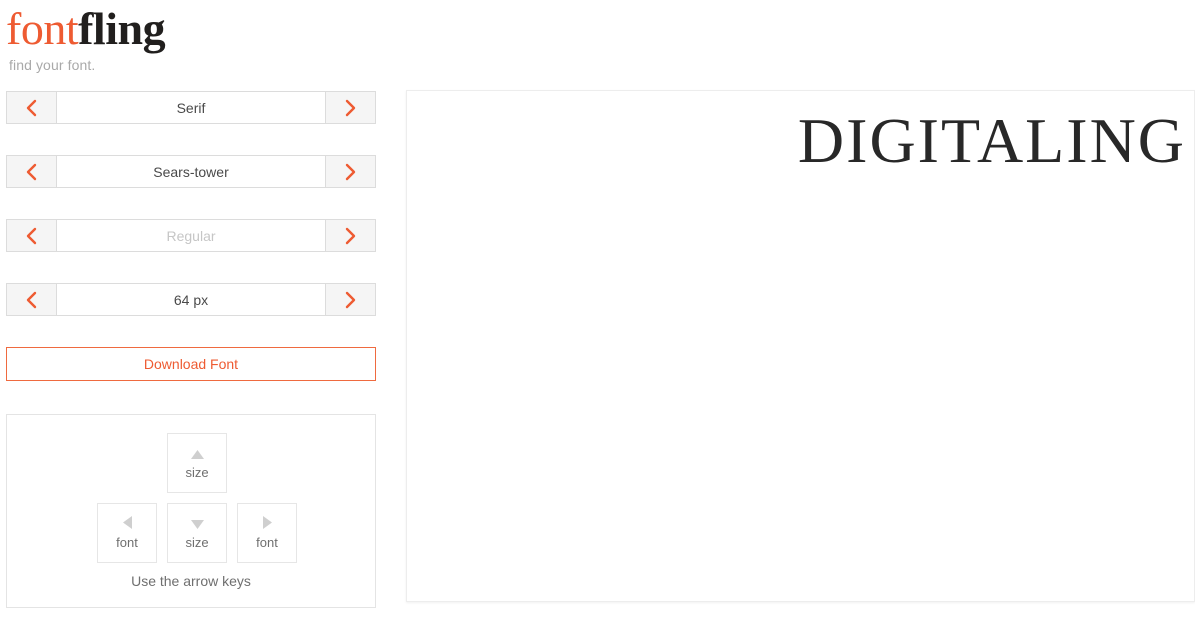 This screenshot has width=1195, height=620. I want to click on key-size-increase: size, so click(197, 463).